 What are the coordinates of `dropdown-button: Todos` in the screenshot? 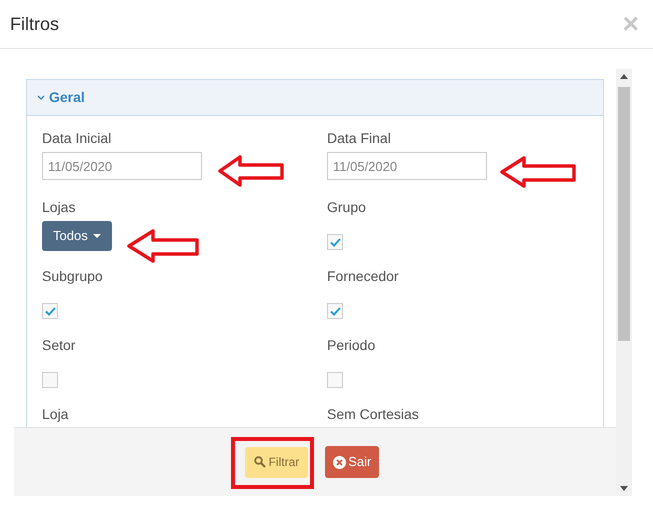 It's located at (77, 236).